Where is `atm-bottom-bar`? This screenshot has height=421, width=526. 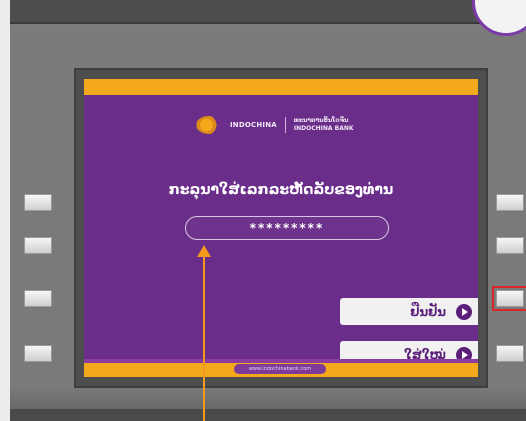 atm-bottom-bar is located at coordinates (268, 415).